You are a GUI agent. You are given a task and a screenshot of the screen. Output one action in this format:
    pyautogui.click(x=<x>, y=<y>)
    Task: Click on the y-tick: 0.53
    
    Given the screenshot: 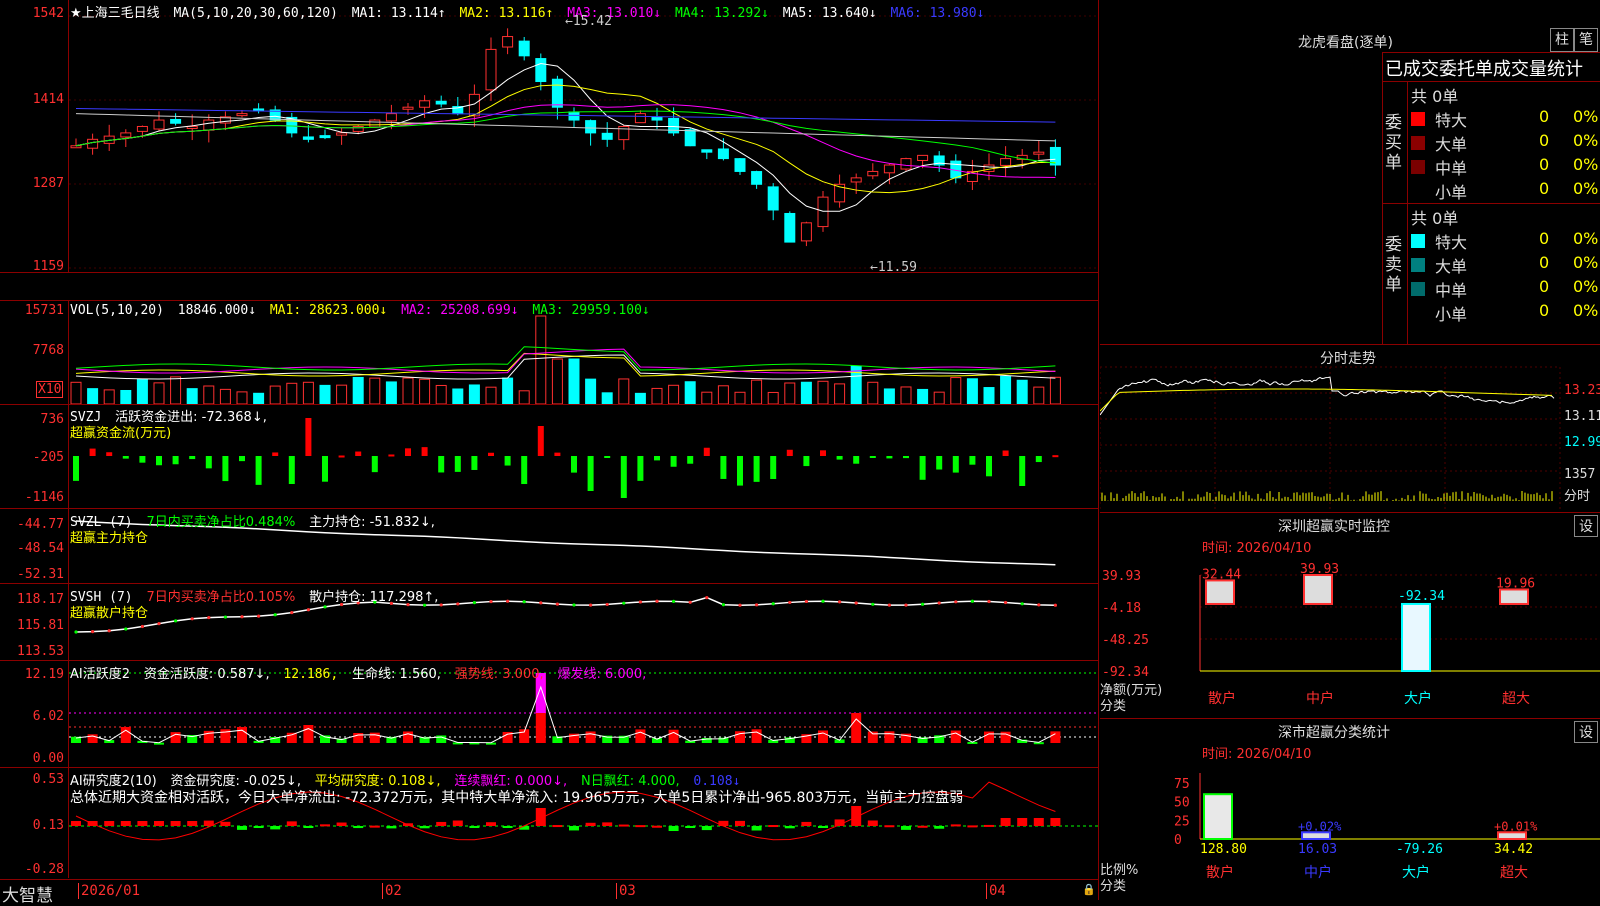 What is the action you would take?
    pyautogui.click(x=48, y=779)
    